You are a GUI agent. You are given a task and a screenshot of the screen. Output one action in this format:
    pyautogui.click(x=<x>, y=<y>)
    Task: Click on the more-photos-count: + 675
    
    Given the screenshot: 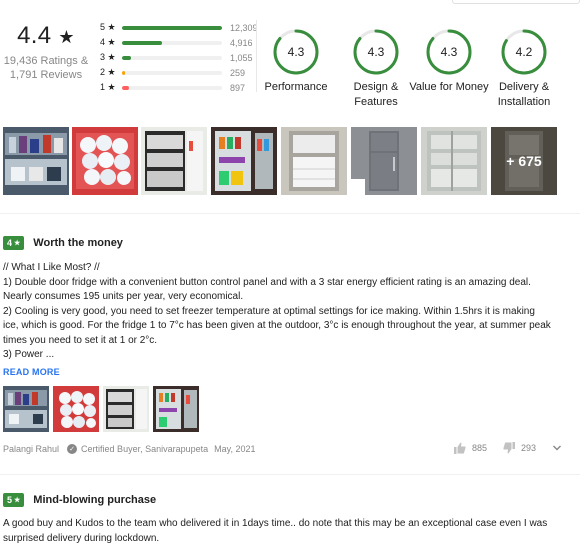 What is the action you would take?
    pyautogui.click(x=524, y=161)
    